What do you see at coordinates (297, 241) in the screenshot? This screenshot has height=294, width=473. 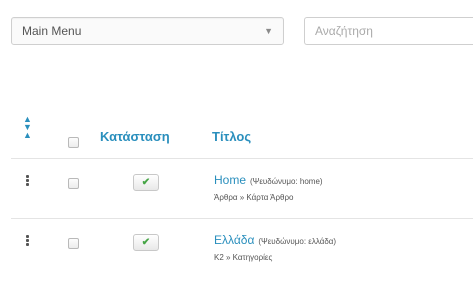 I see `item-alias: (Ψευδώνυμο: ελλάδα)` at bounding box center [297, 241].